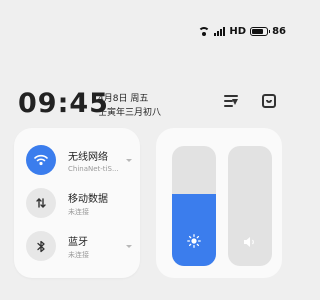  What do you see at coordinates (63, 103) in the screenshot?
I see `clock-time: 09:45` at bounding box center [63, 103].